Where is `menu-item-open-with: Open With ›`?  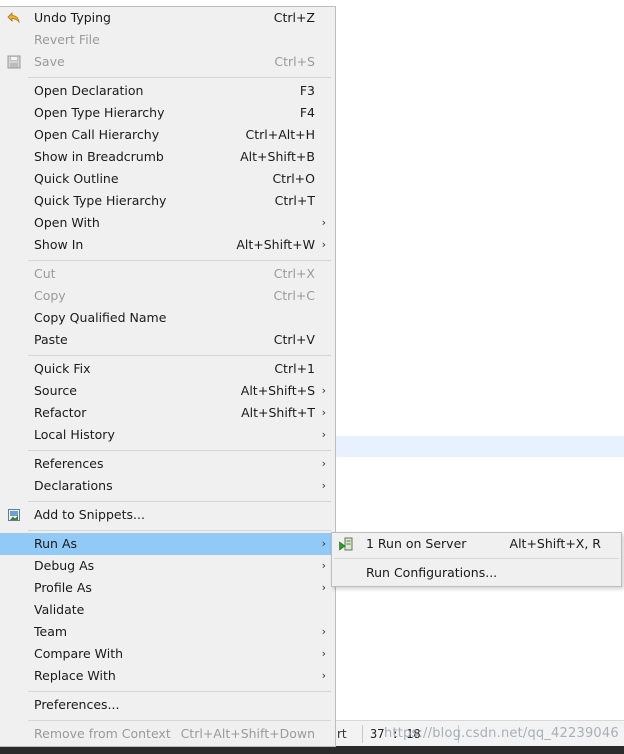
menu-item-open-with: Open With › is located at coordinates (167, 223).